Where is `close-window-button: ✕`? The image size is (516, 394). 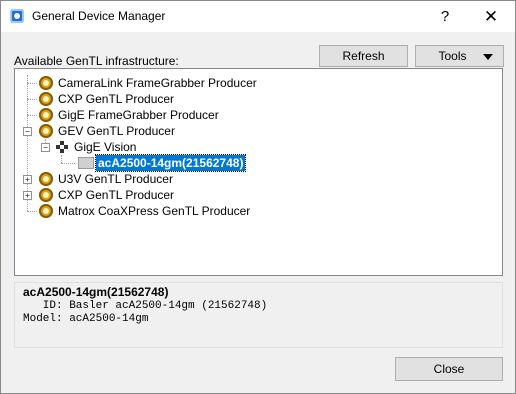 close-window-button: ✕ is located at coordinates (491, 16).